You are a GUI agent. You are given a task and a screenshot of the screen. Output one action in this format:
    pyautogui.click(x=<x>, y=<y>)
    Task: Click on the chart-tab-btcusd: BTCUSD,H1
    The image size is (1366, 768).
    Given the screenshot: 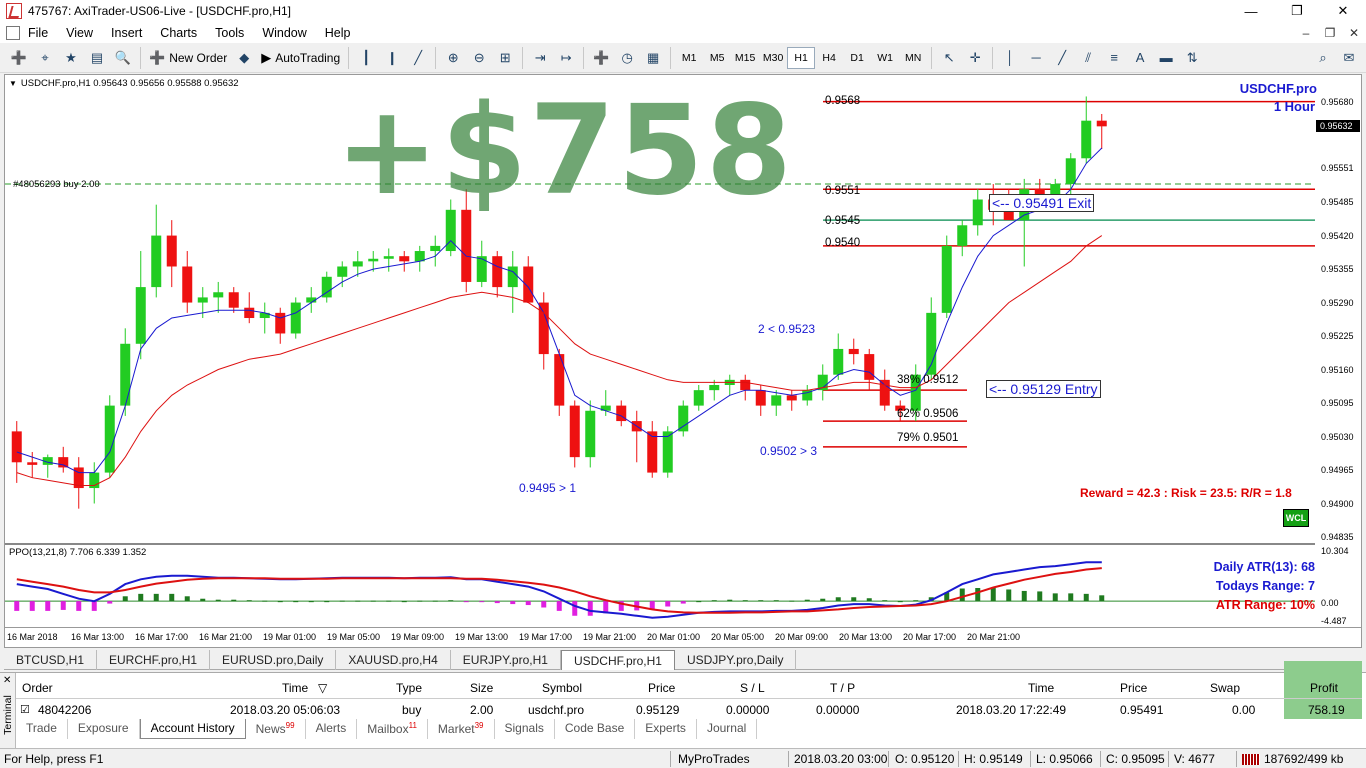 What is the action you would take?
    pyautogui.click(x=51, y=660)
    